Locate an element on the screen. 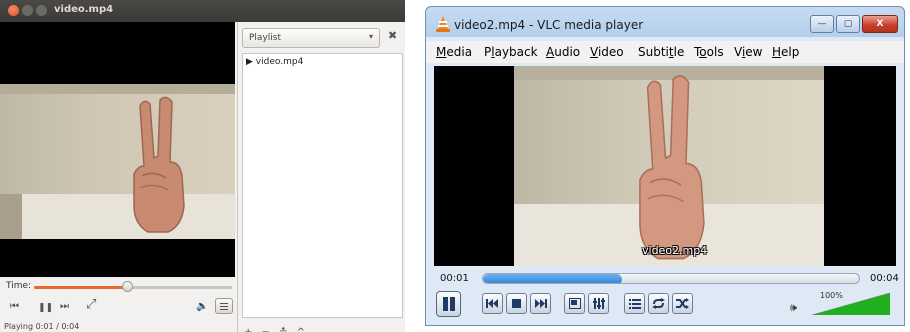 This screenshot has width=910, height=332. playlist-item: ▶ video.mp4 is located at coordinates (274, 62).